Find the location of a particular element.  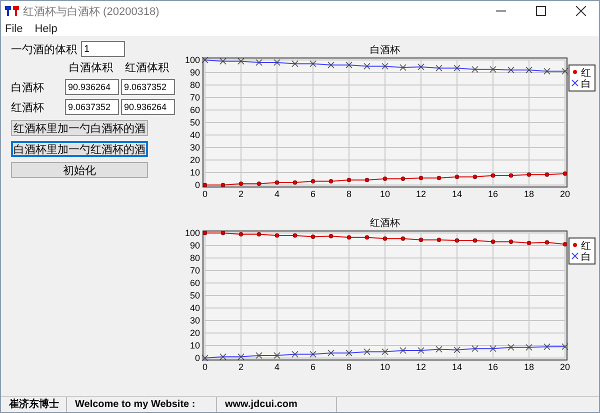

x-tick-label: 8 is located at coordinates (349, 367).